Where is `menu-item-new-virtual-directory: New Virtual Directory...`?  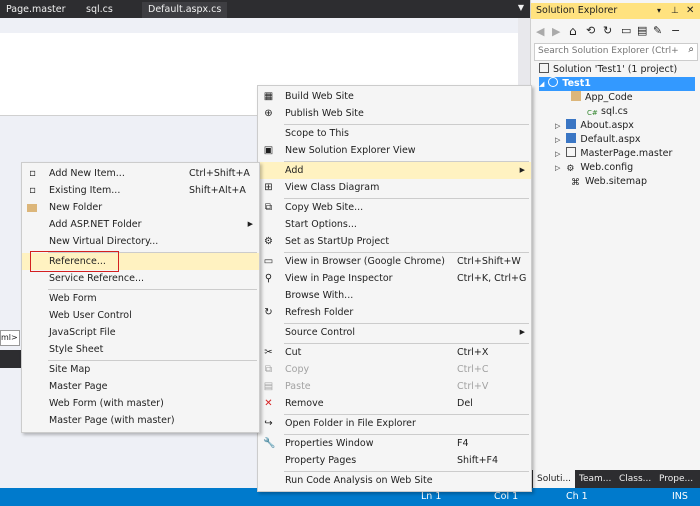
menu-item-new-virtual-directory: New Virtual Directory... is located at coordinates (140, 241).